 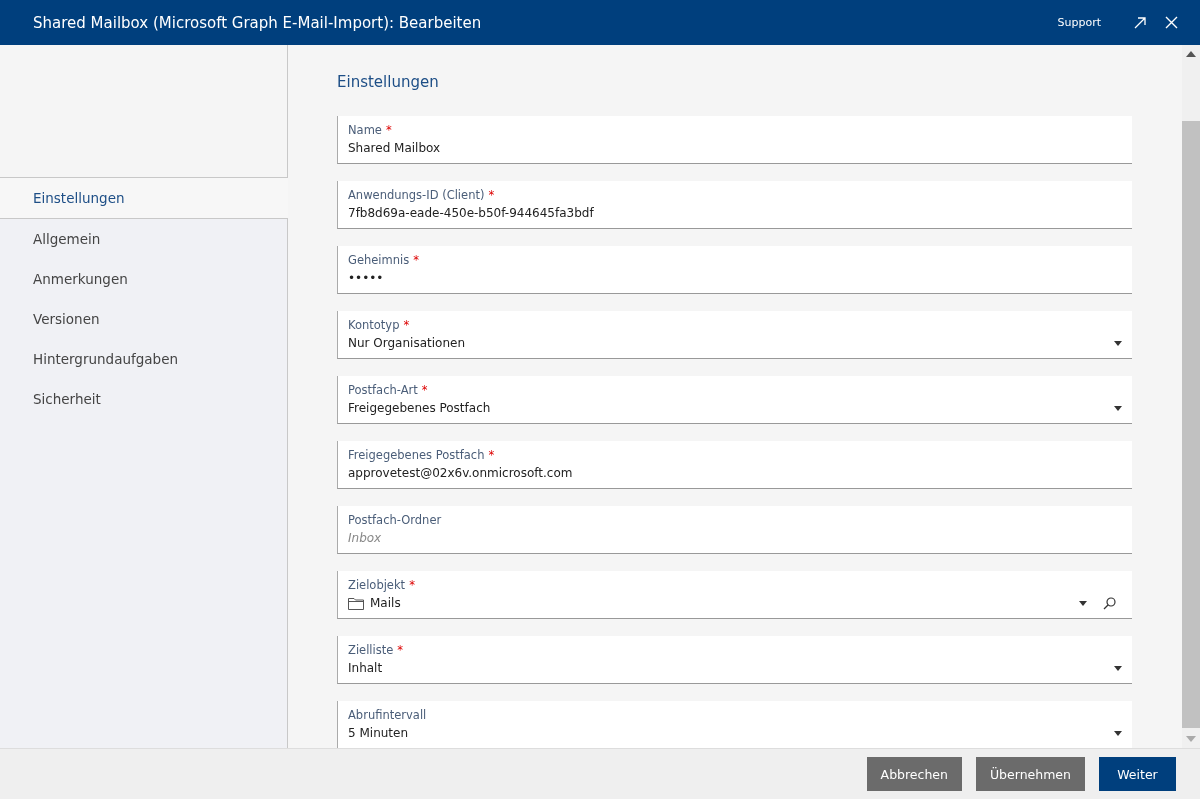 I want to click on dropdown-field: Kontotyp * Nur Organisationen, so click(x=734, y=335).